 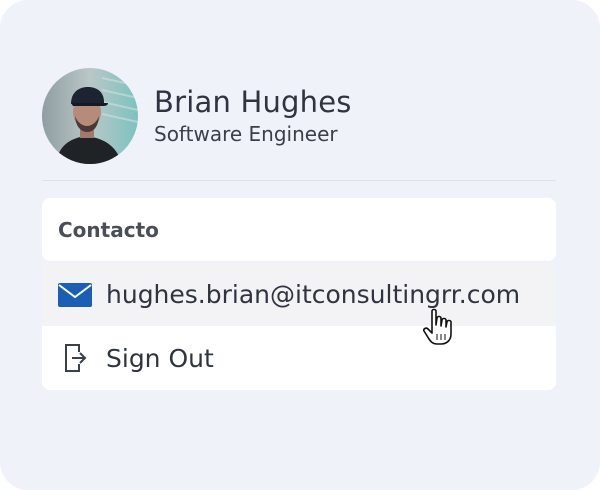 I want to click on email-menu-item: hughes.brian@itconsultingrr.com, so click(x=299, y=294).